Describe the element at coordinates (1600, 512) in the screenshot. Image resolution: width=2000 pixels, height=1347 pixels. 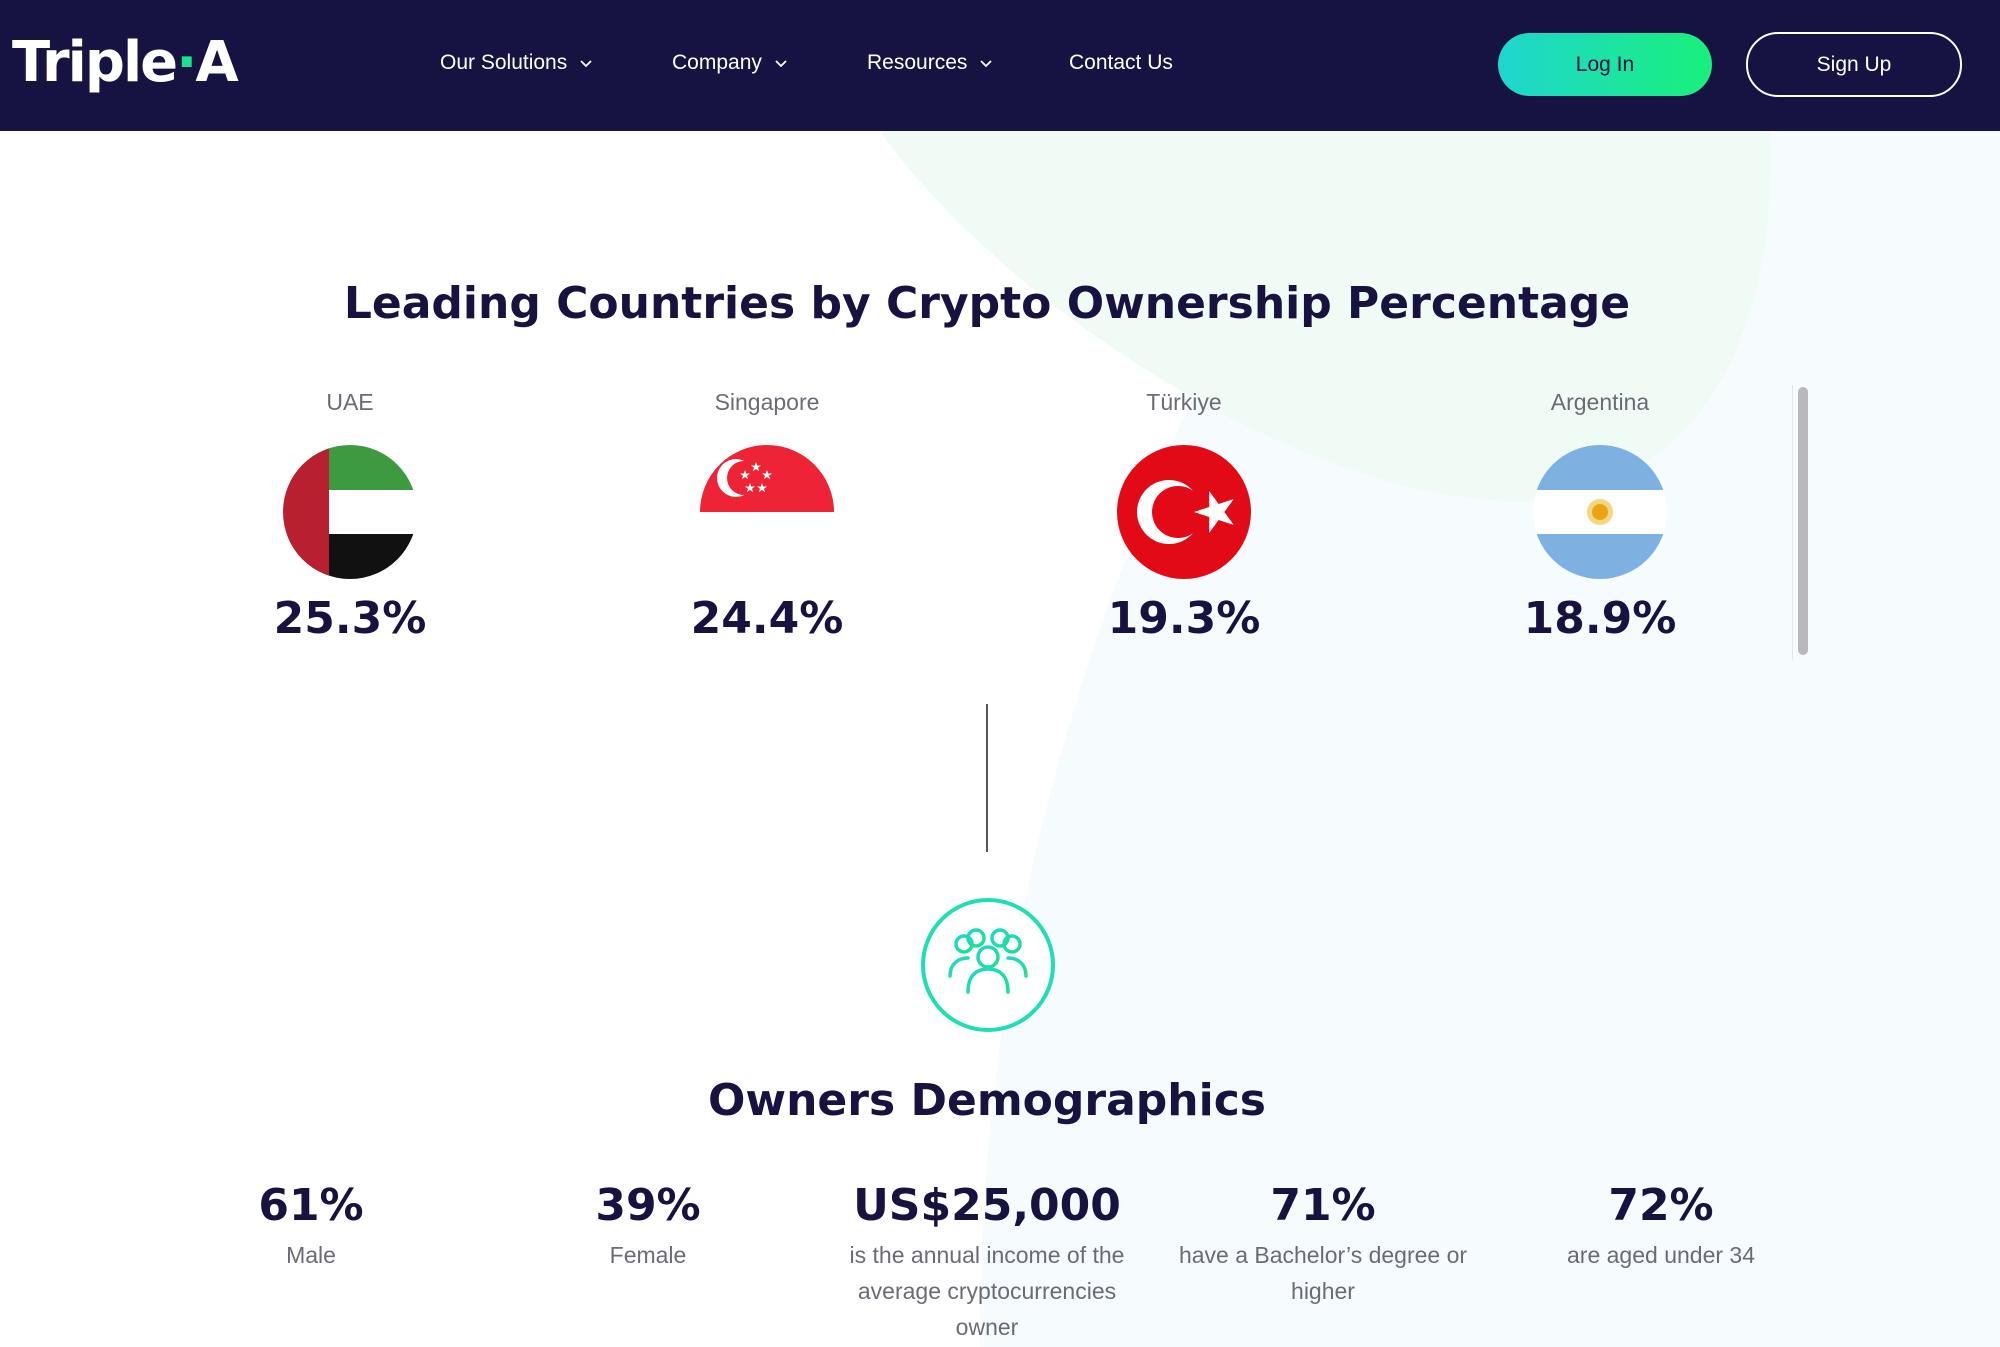
I see `argentina-flag-icon` at that location.